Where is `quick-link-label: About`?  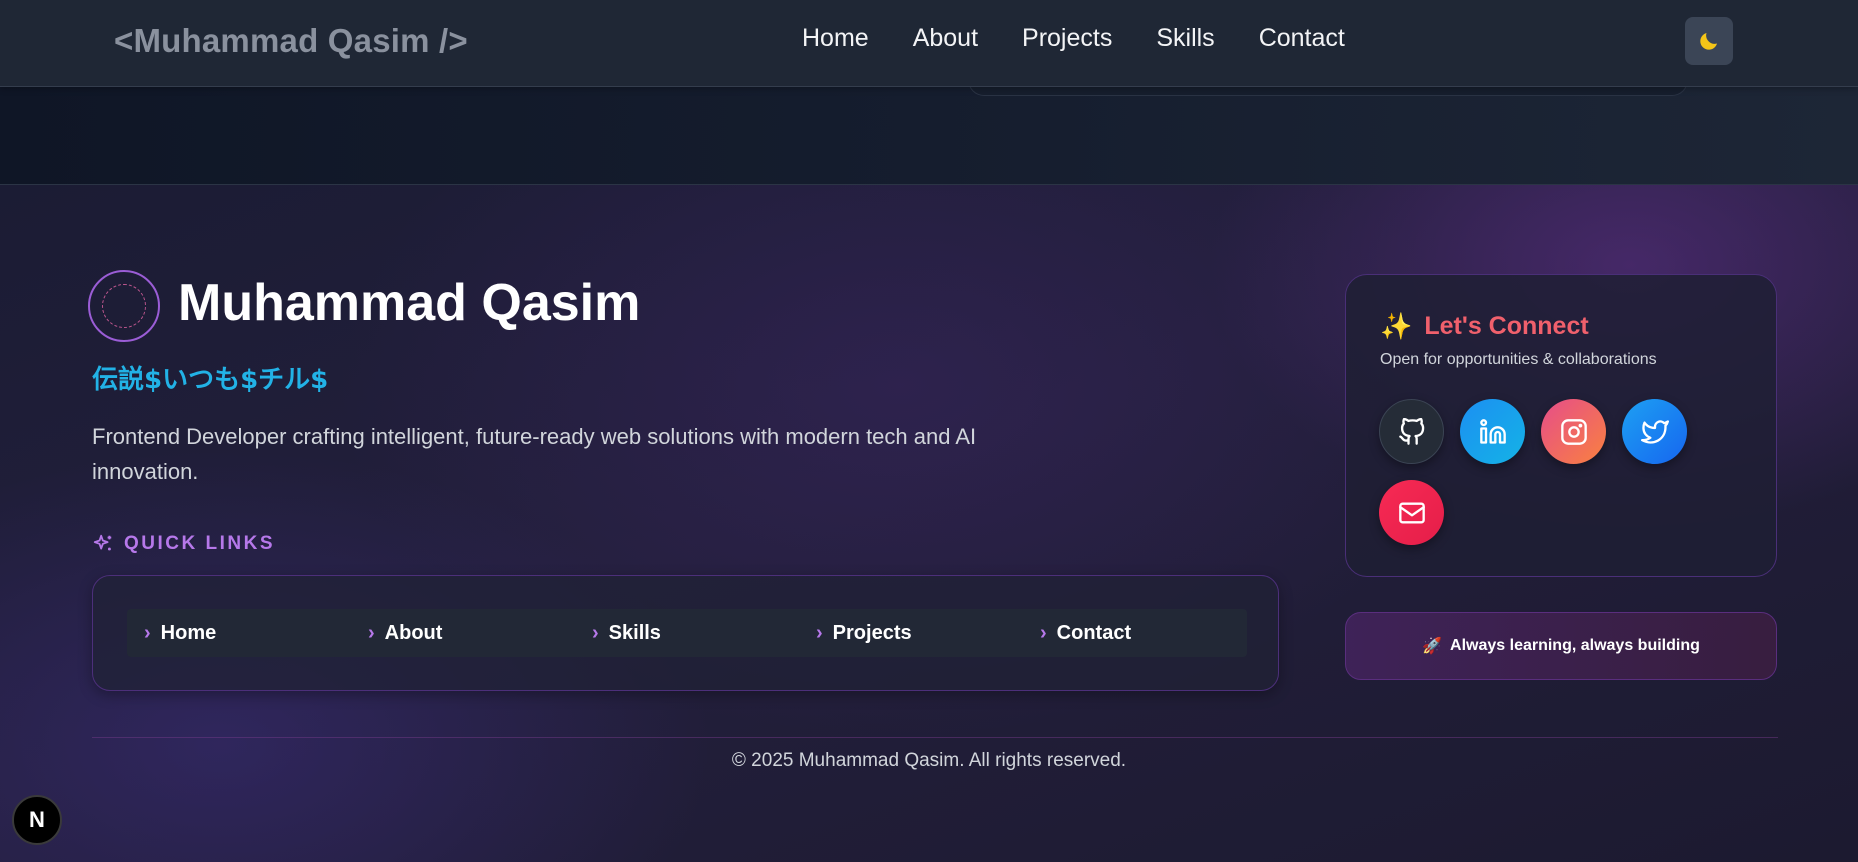
quick-link-label: About is located at coordinates (413, 632).